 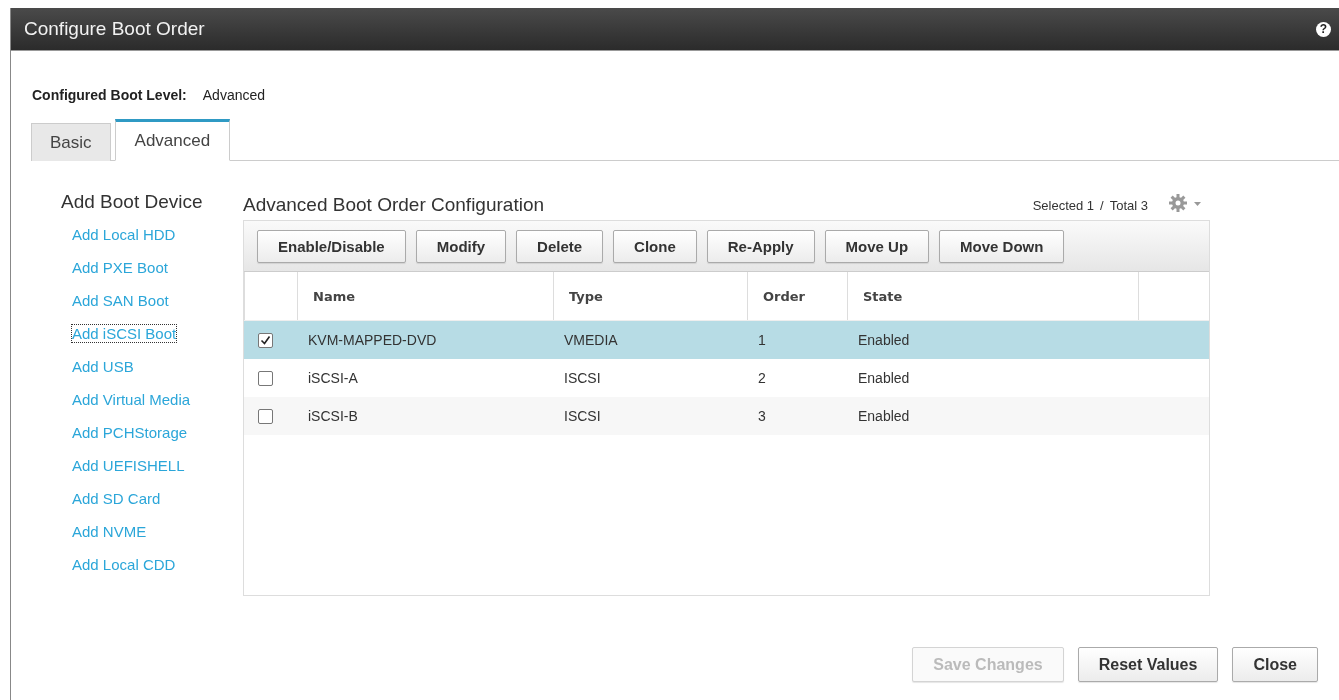 What do you see at coordinates (797, 296) in the screenshot?
I see `column-header: Order` at bounding box center [797, 296].